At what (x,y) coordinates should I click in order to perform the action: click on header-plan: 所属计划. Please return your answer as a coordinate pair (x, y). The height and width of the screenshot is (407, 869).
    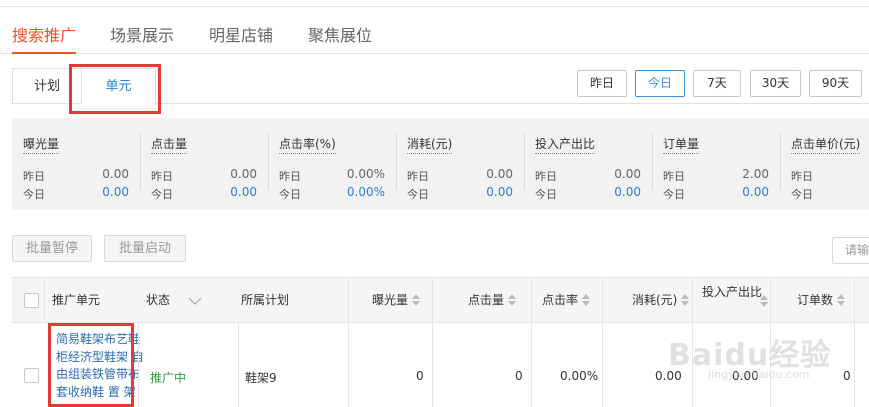
    Looking at the image, I should click on (265, 300).